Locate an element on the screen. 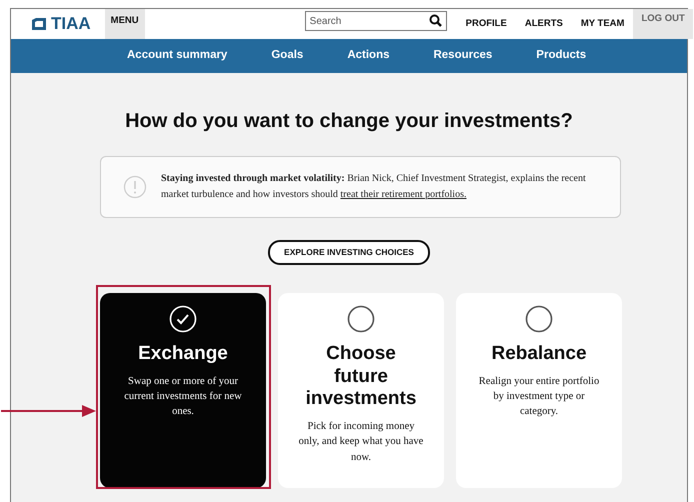  option-description: Pick for incoming money only, and keep what you have now. is located at coordinates (361, 442).